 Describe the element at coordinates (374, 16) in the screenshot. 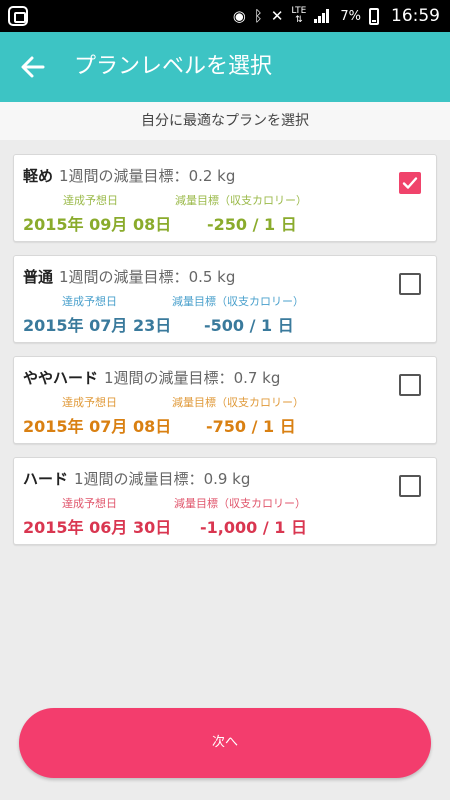

I see `battery-icon` at that location.